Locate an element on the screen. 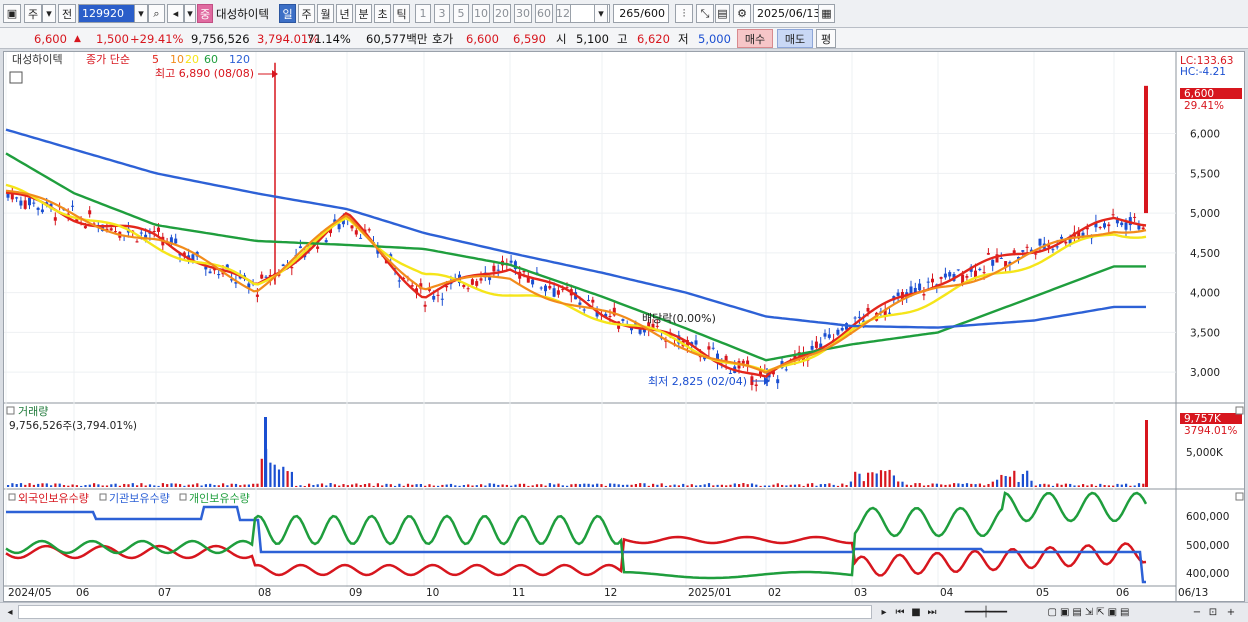 The image size is (1248, 622). volume-close-icon is located at coordinates (1239, 410).